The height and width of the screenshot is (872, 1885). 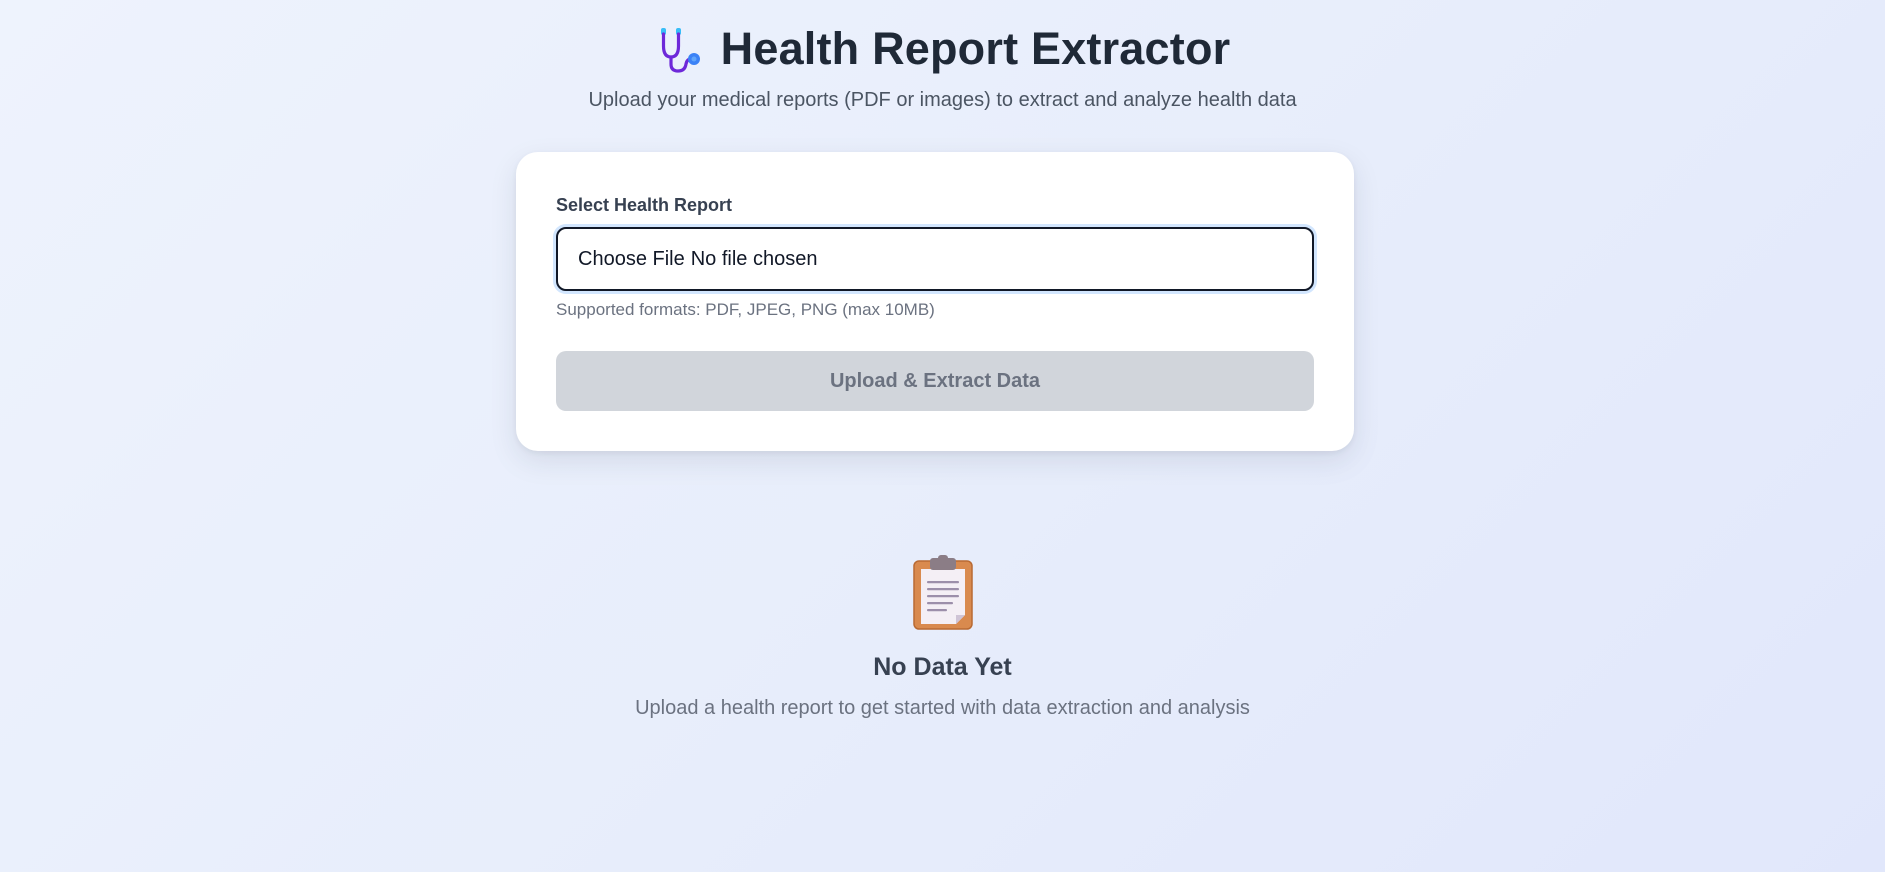 I want to click on page-title: Health Report Extractor, so click(x=975, y=48).